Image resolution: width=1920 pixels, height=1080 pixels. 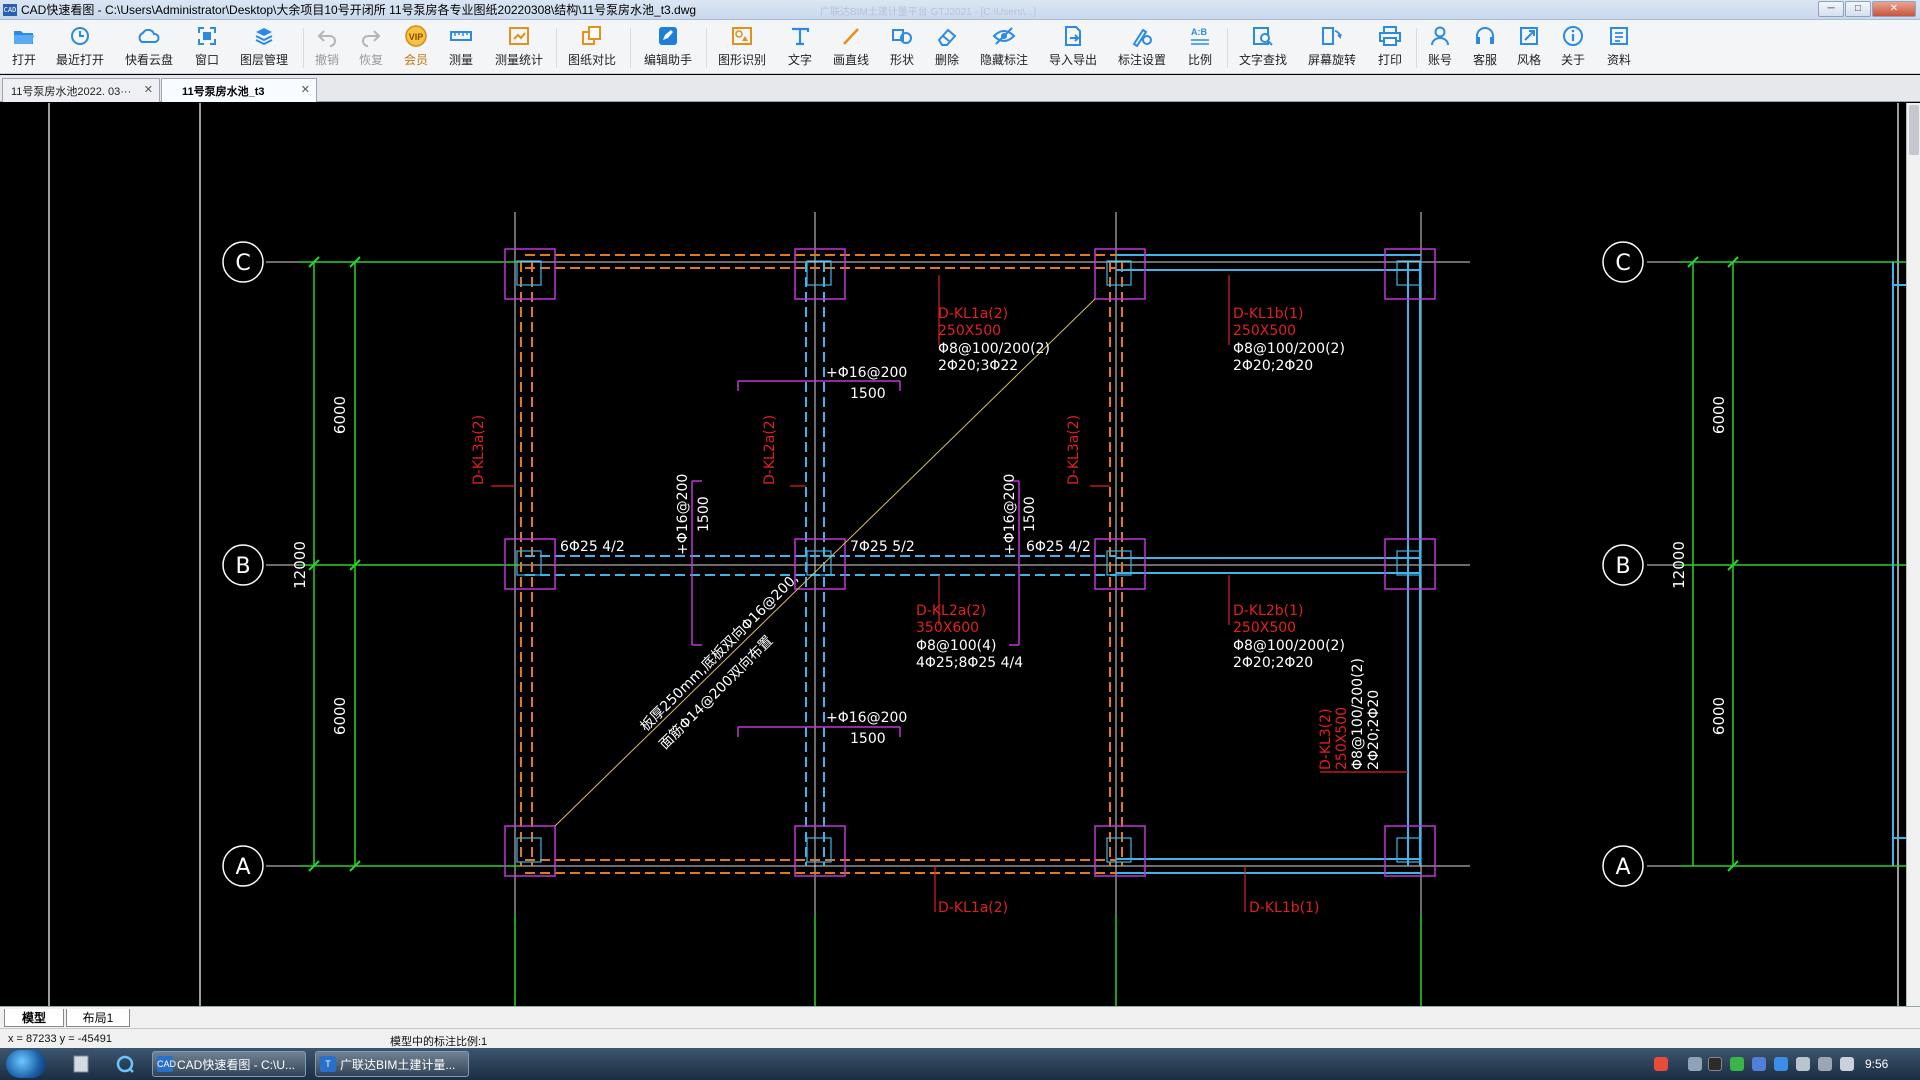 I want to click on support-button: 客服, so click(x=1485, y=48).